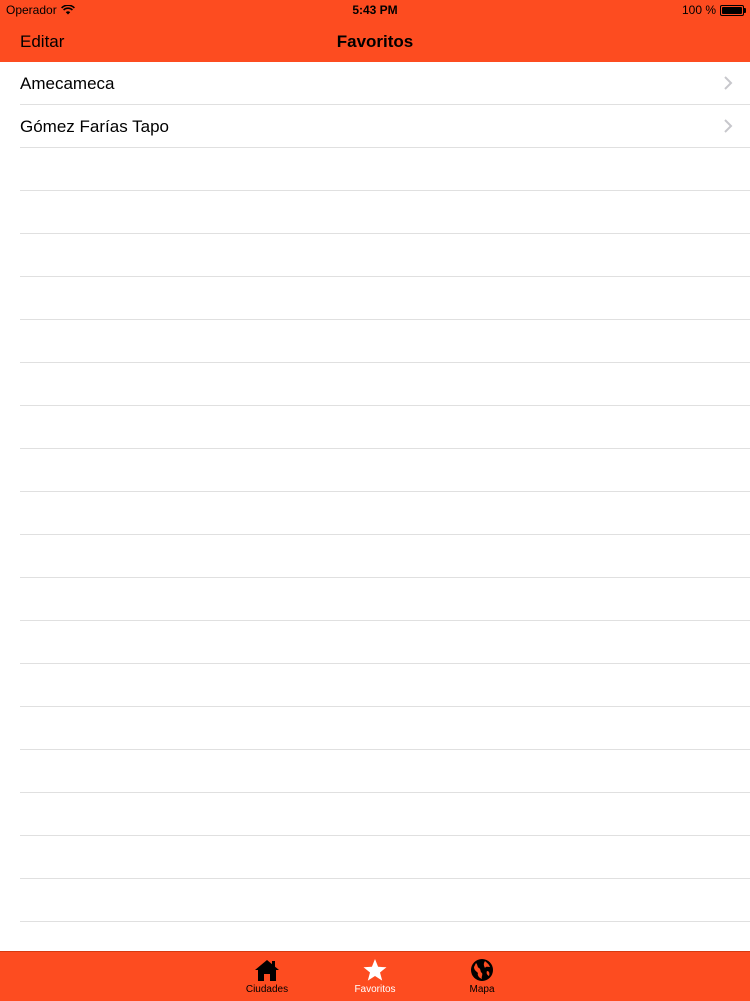  What do you see at coordinates (733, 10) in the screenshot?
I see `battery-icon` at bounding box center [733, 10].